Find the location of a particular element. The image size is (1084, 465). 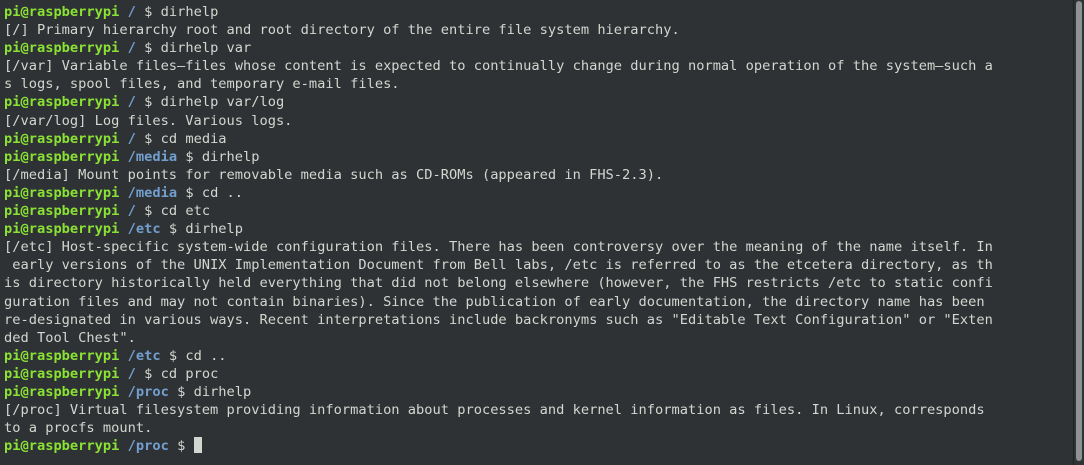

prompt-line: pi@raspberrypi /etc $ dirhelp is located at coordinates (537, 229).